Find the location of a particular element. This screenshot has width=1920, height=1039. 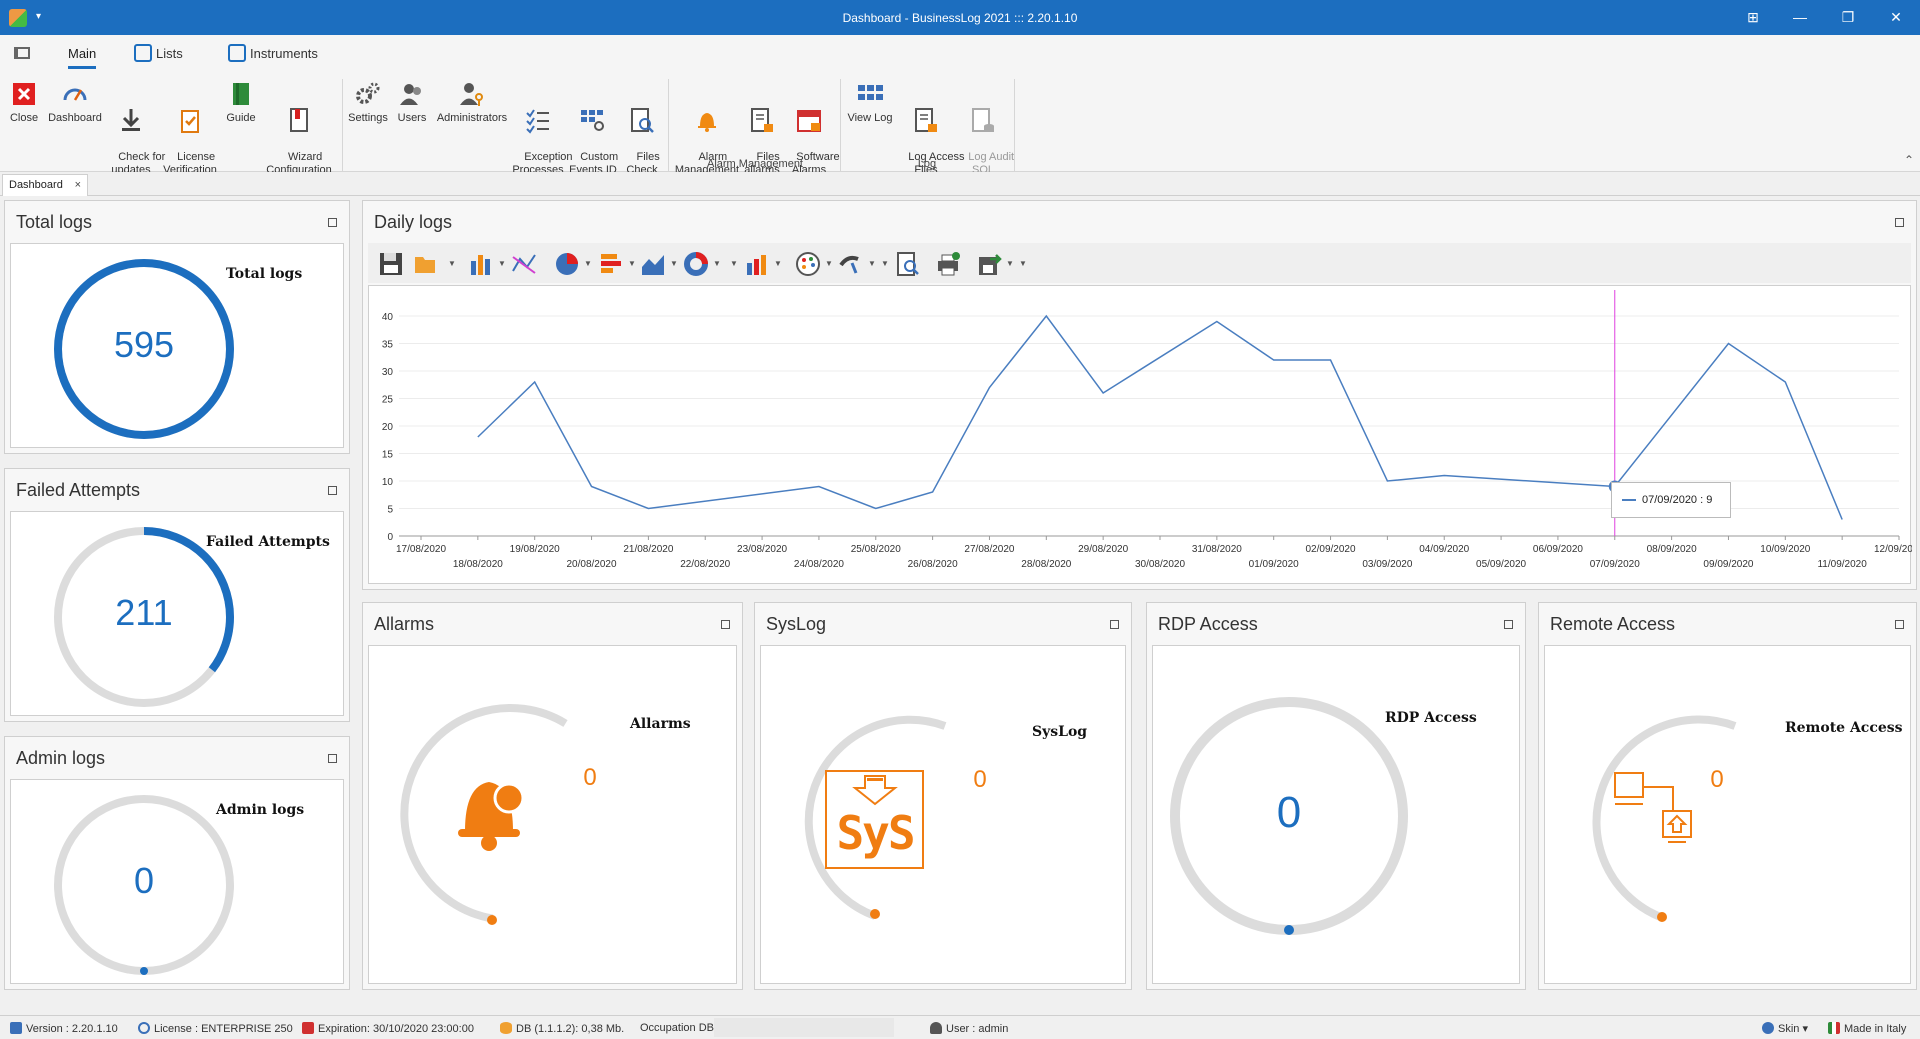

file-lock-icon is located at coordinates (762, 120).